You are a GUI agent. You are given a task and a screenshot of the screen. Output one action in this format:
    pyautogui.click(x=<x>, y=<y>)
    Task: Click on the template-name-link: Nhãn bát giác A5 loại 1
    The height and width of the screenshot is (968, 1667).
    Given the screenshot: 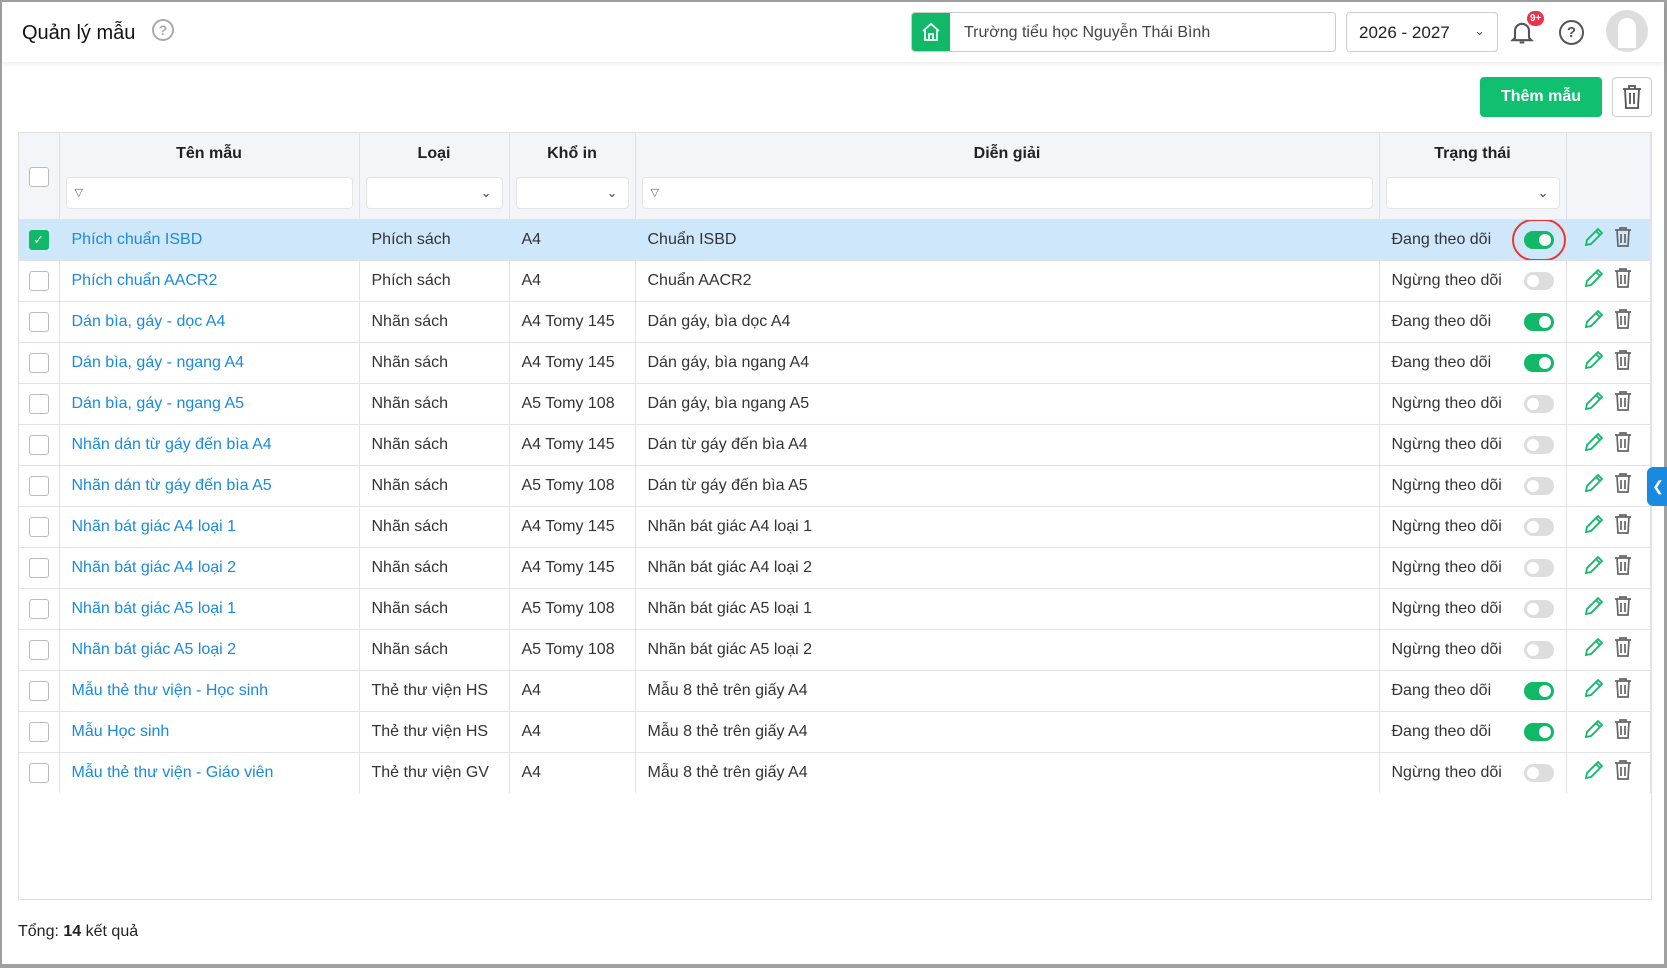 What is the action you would take?
    pyautogui.click(x=209, y=608)
    